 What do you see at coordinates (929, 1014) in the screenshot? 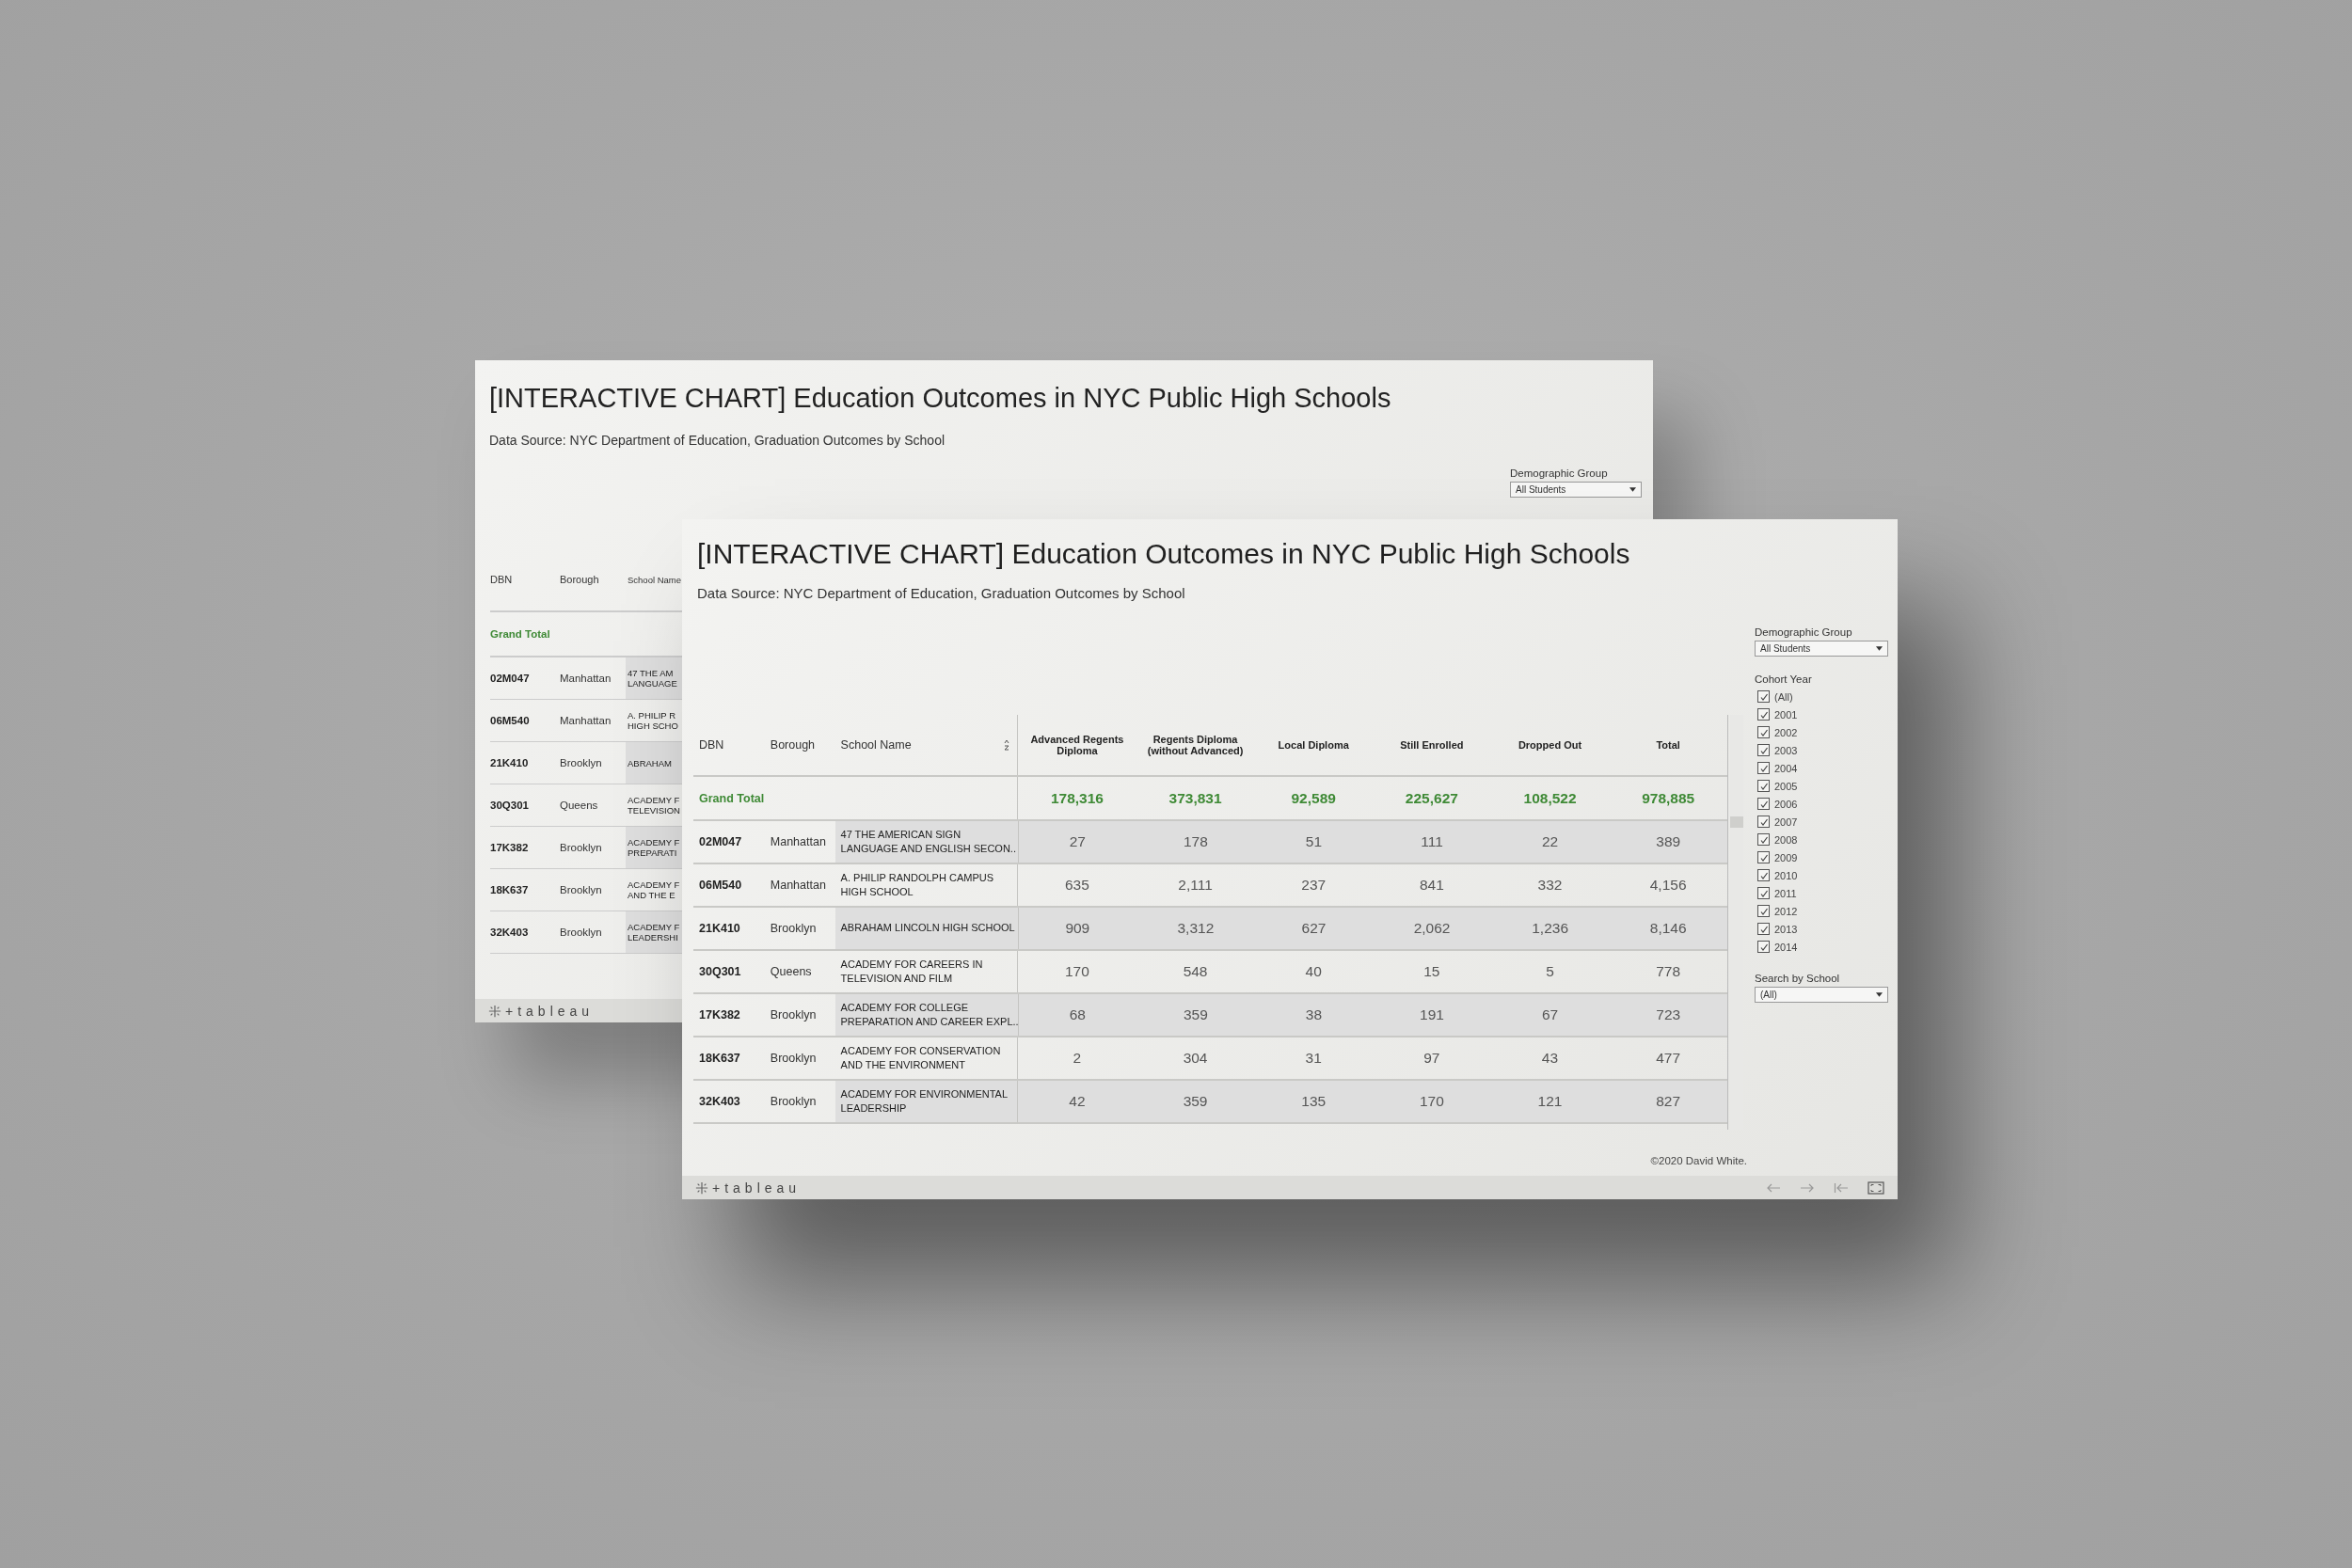
I see `table-cell-text: ACADEMY FOR COLLEGE PREPARATION AND CAREER EXPL..` at bounding box center [929, 1014].